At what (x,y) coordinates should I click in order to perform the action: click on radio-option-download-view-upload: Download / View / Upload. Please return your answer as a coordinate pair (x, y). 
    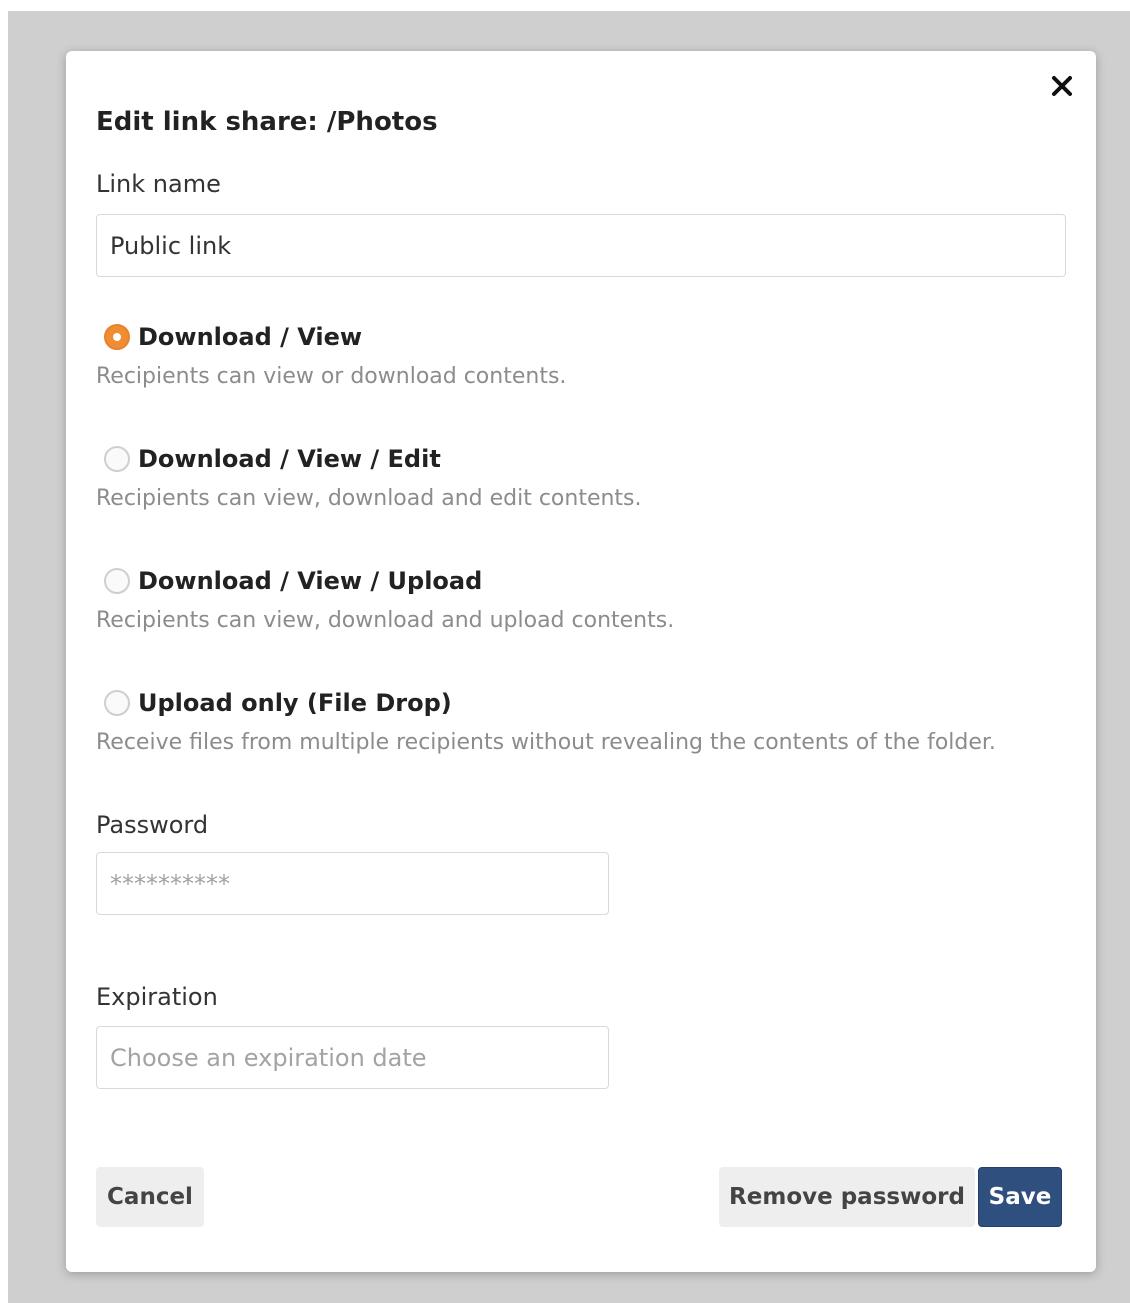
    Looking at the image, I should click on (293, 581).